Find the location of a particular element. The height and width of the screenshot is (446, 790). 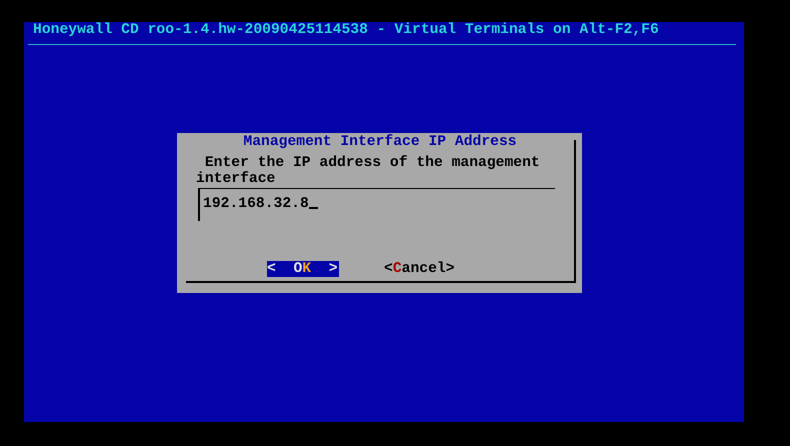

text-cursor is located at coordinates (313, 208).